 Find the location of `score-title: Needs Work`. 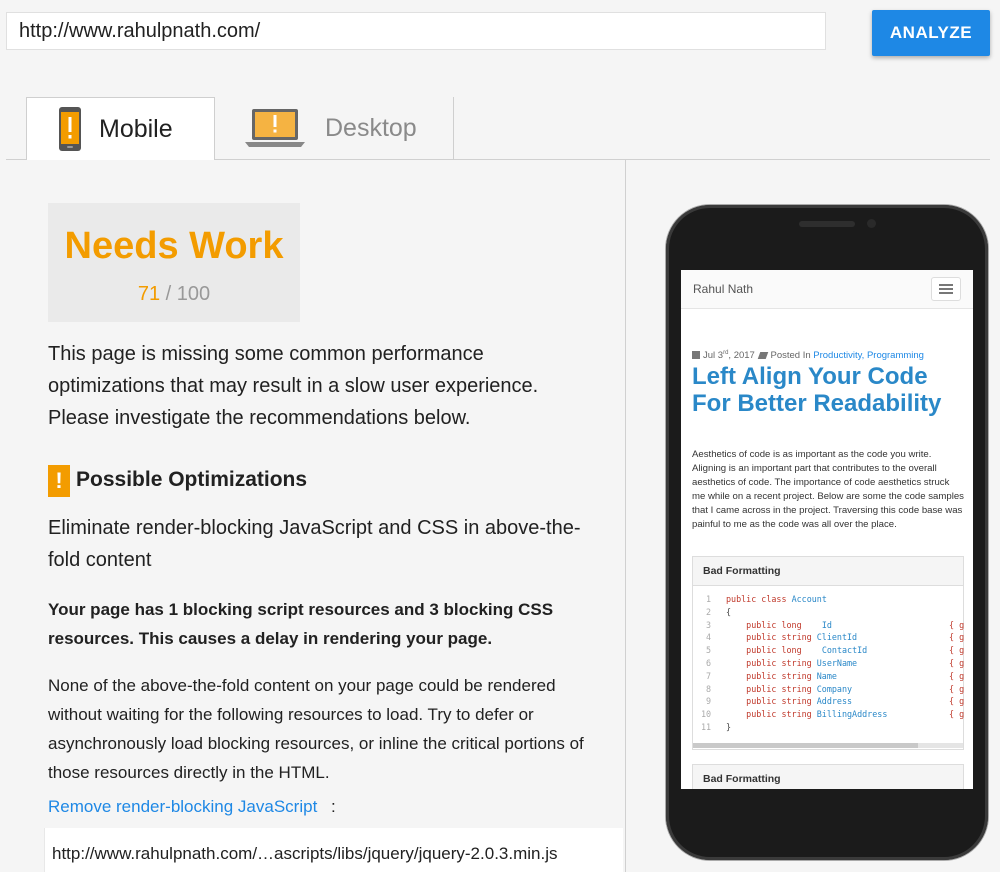

score-title: Needs Work is located at coordinates (174, 246).